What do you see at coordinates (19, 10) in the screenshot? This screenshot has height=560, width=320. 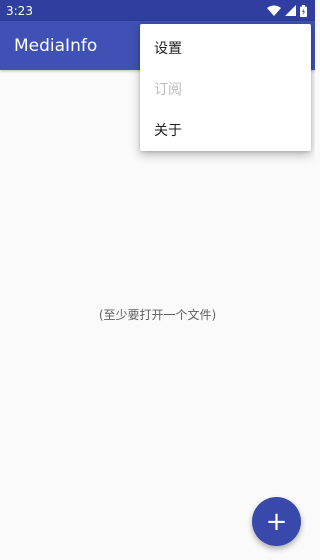 I see `status-time: 3:23` at bounding box center [19, 10].